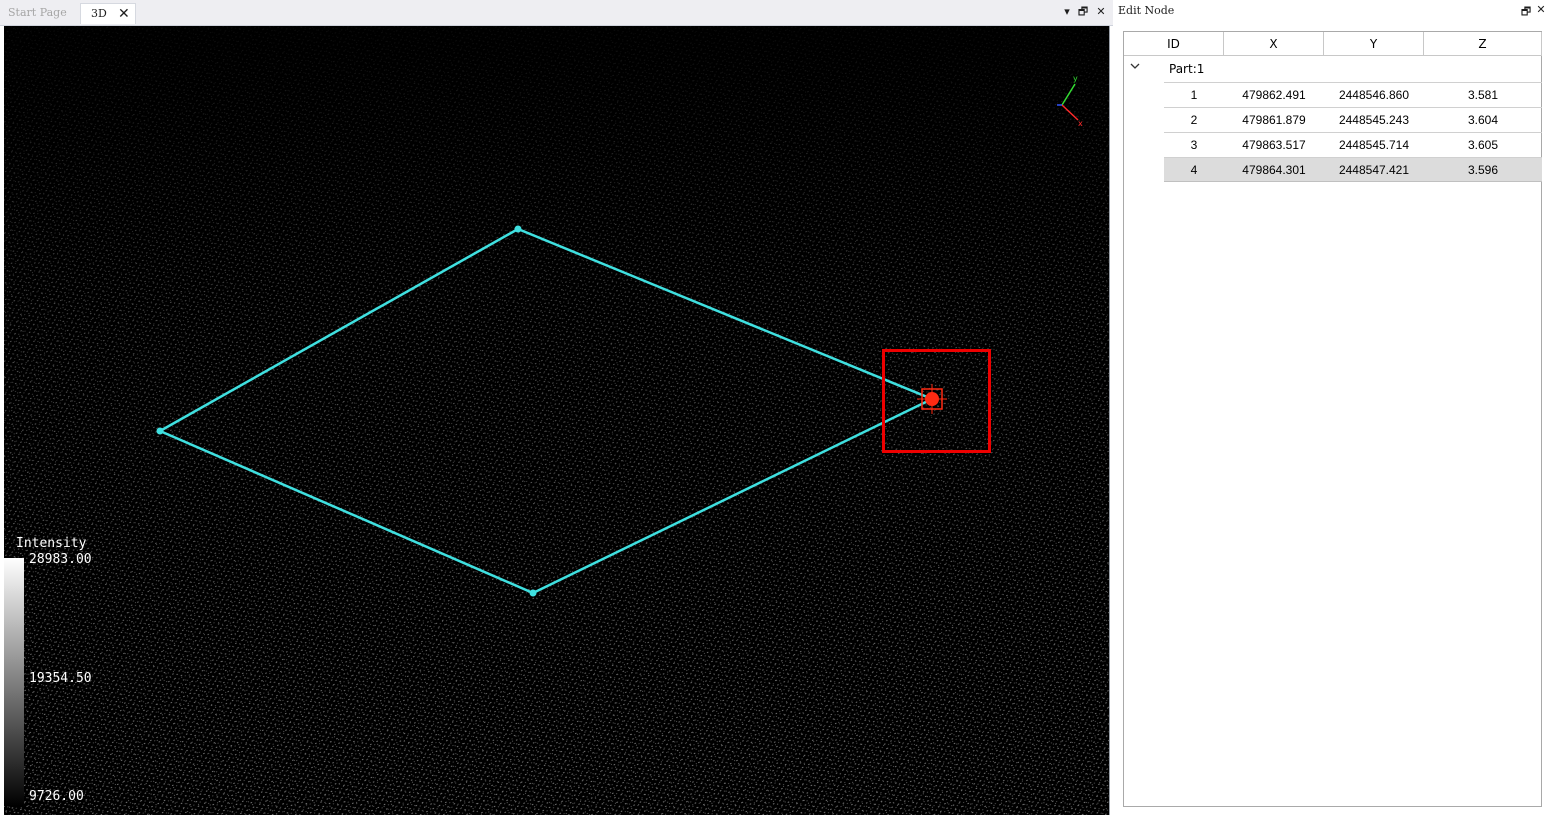 This screenshot has width=1549, height=822. Describe the element at coordinates (1067, 12) in the screenshot. I see `window-dropdown-icon: ▾` at that location.